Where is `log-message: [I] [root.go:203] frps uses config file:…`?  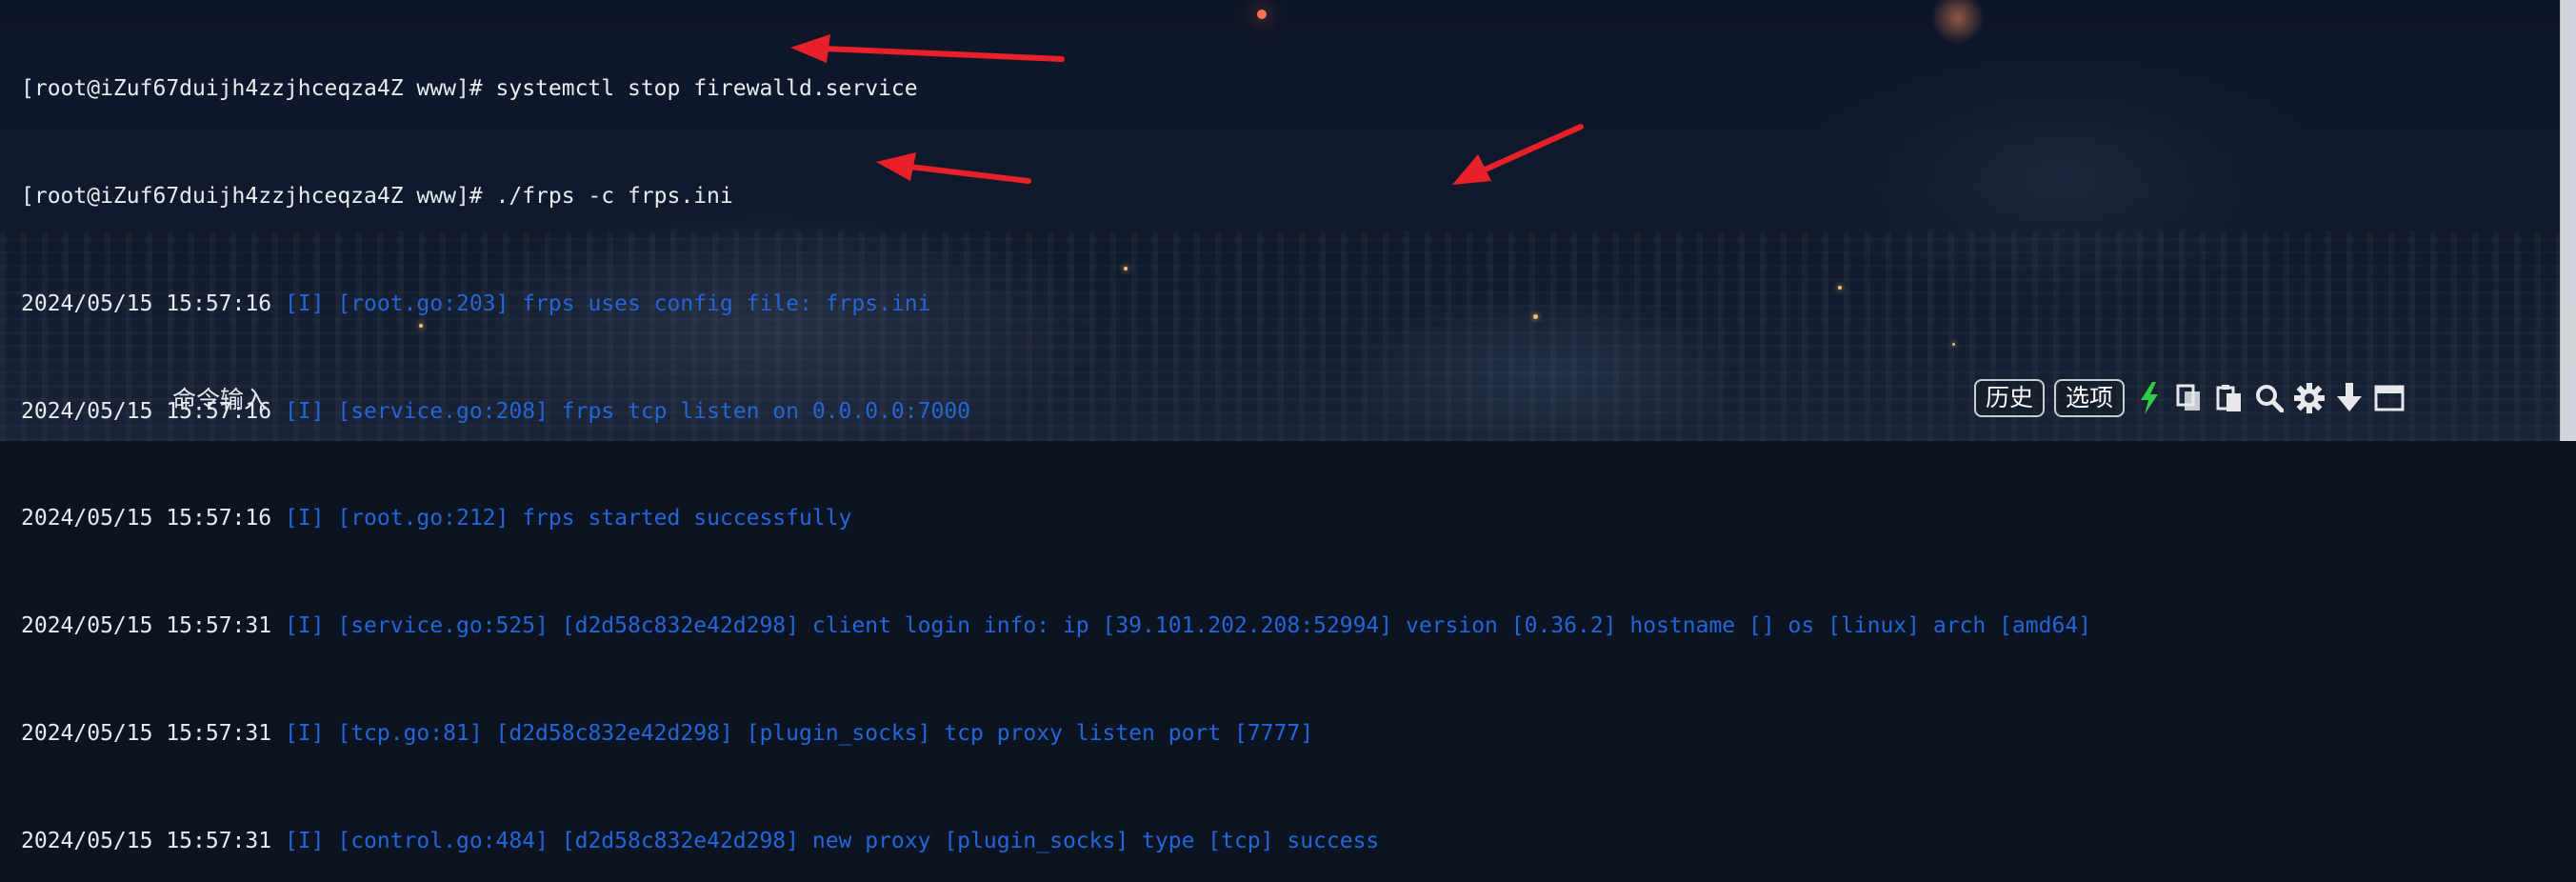
log-message: [I] [root.go:203] frps uses config file:… is located at coordinates (601, 303).